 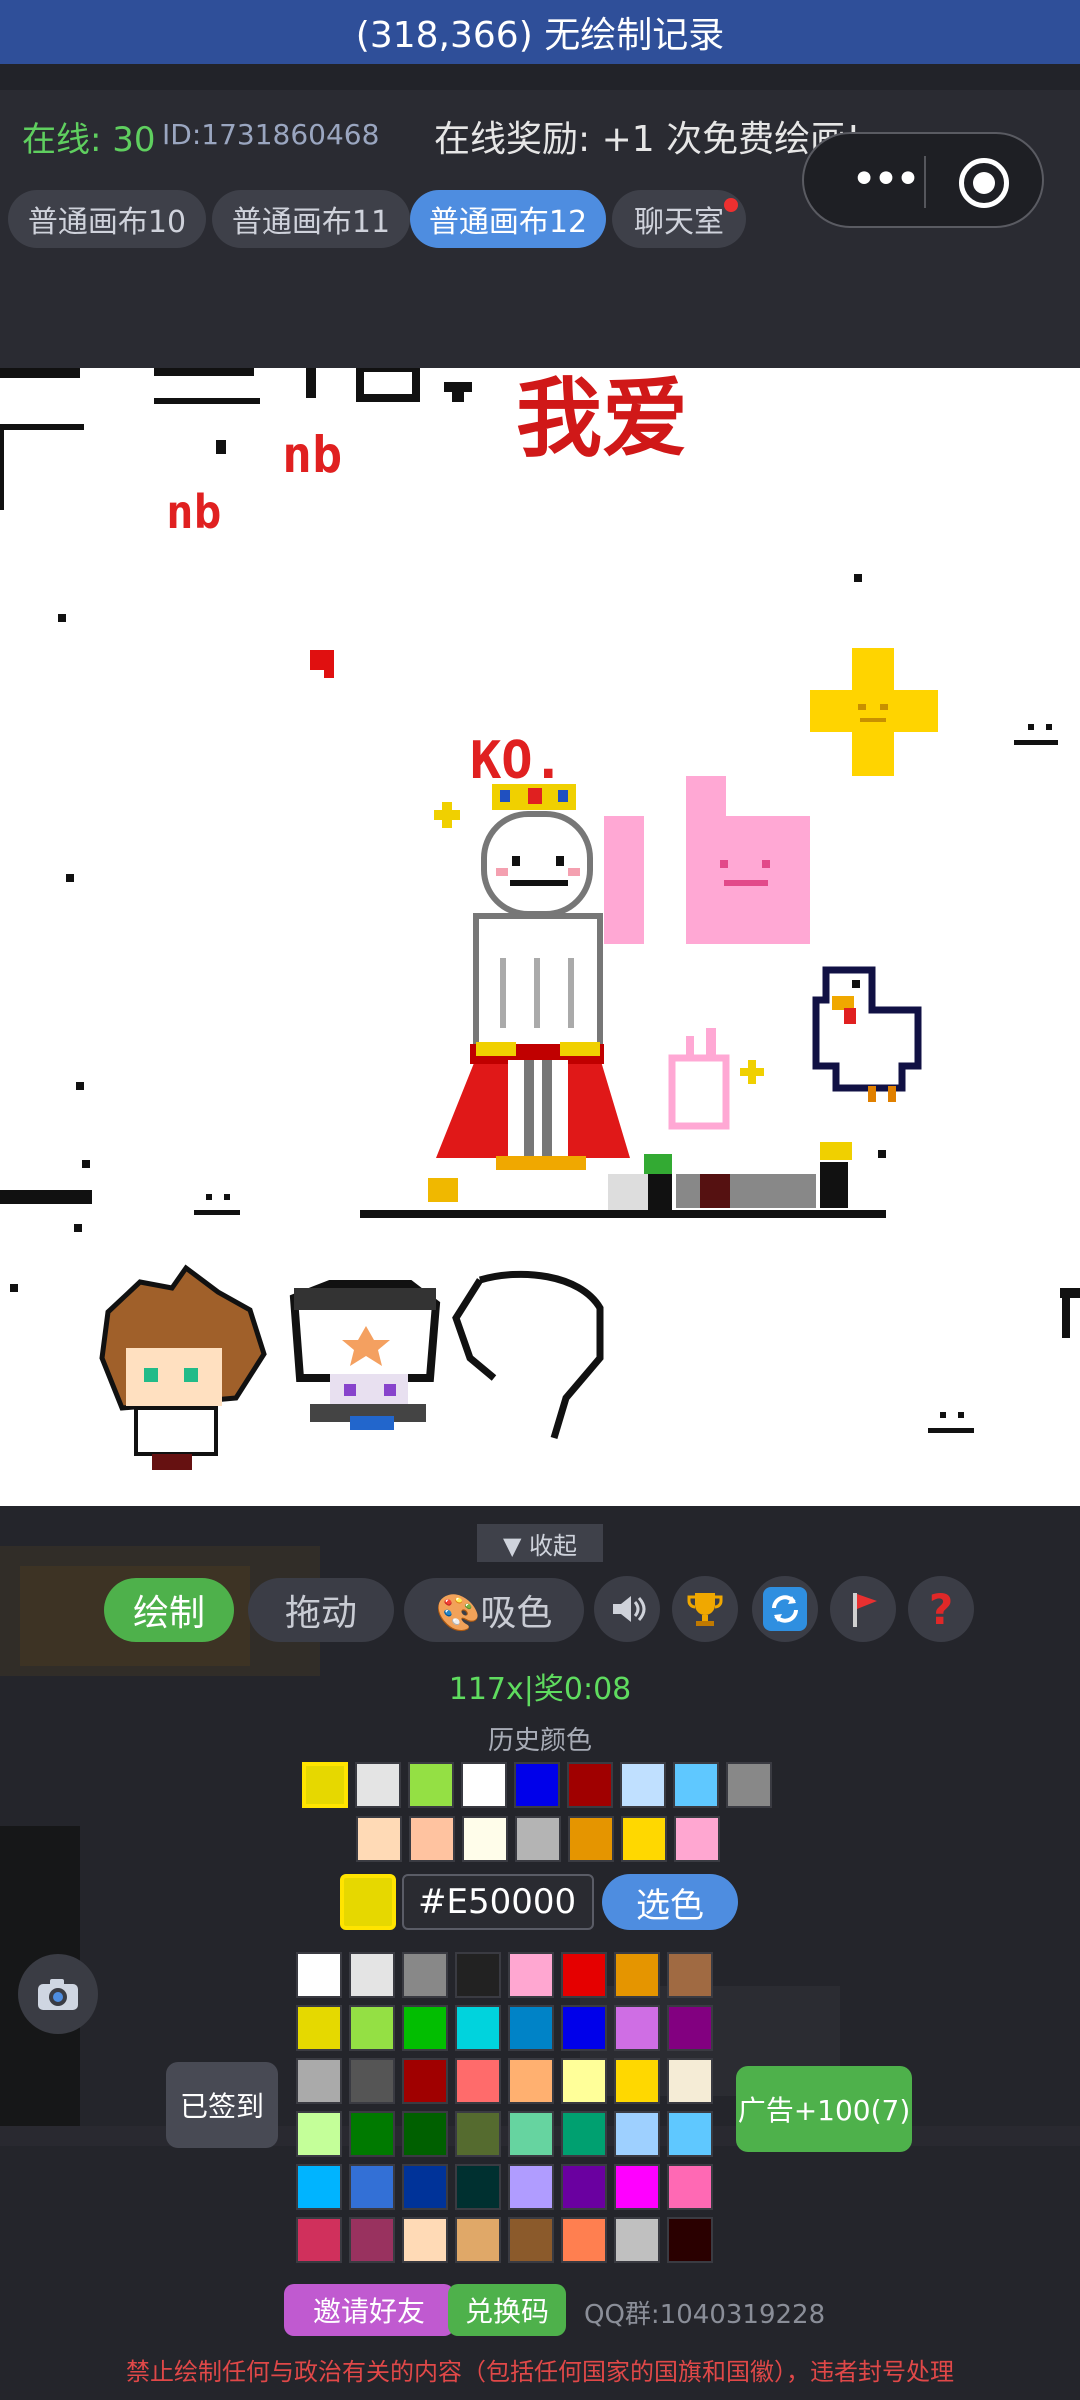 What do you see at coordinates (705, 1609) in the screenshot?
I see `trophy-icon` at bounding box center [705, 1609].